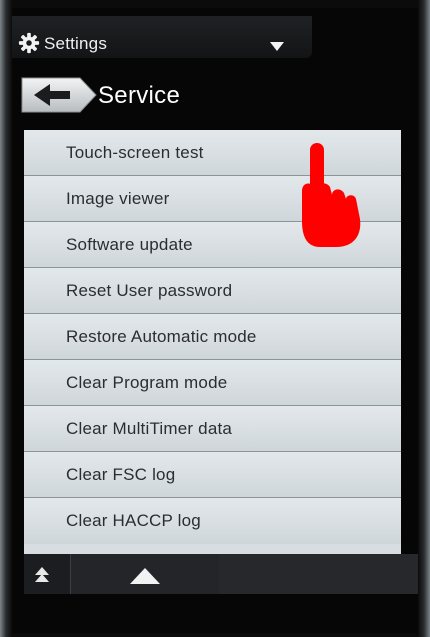  I want to click on settings-dropdown: Settings, so click(162, 37).